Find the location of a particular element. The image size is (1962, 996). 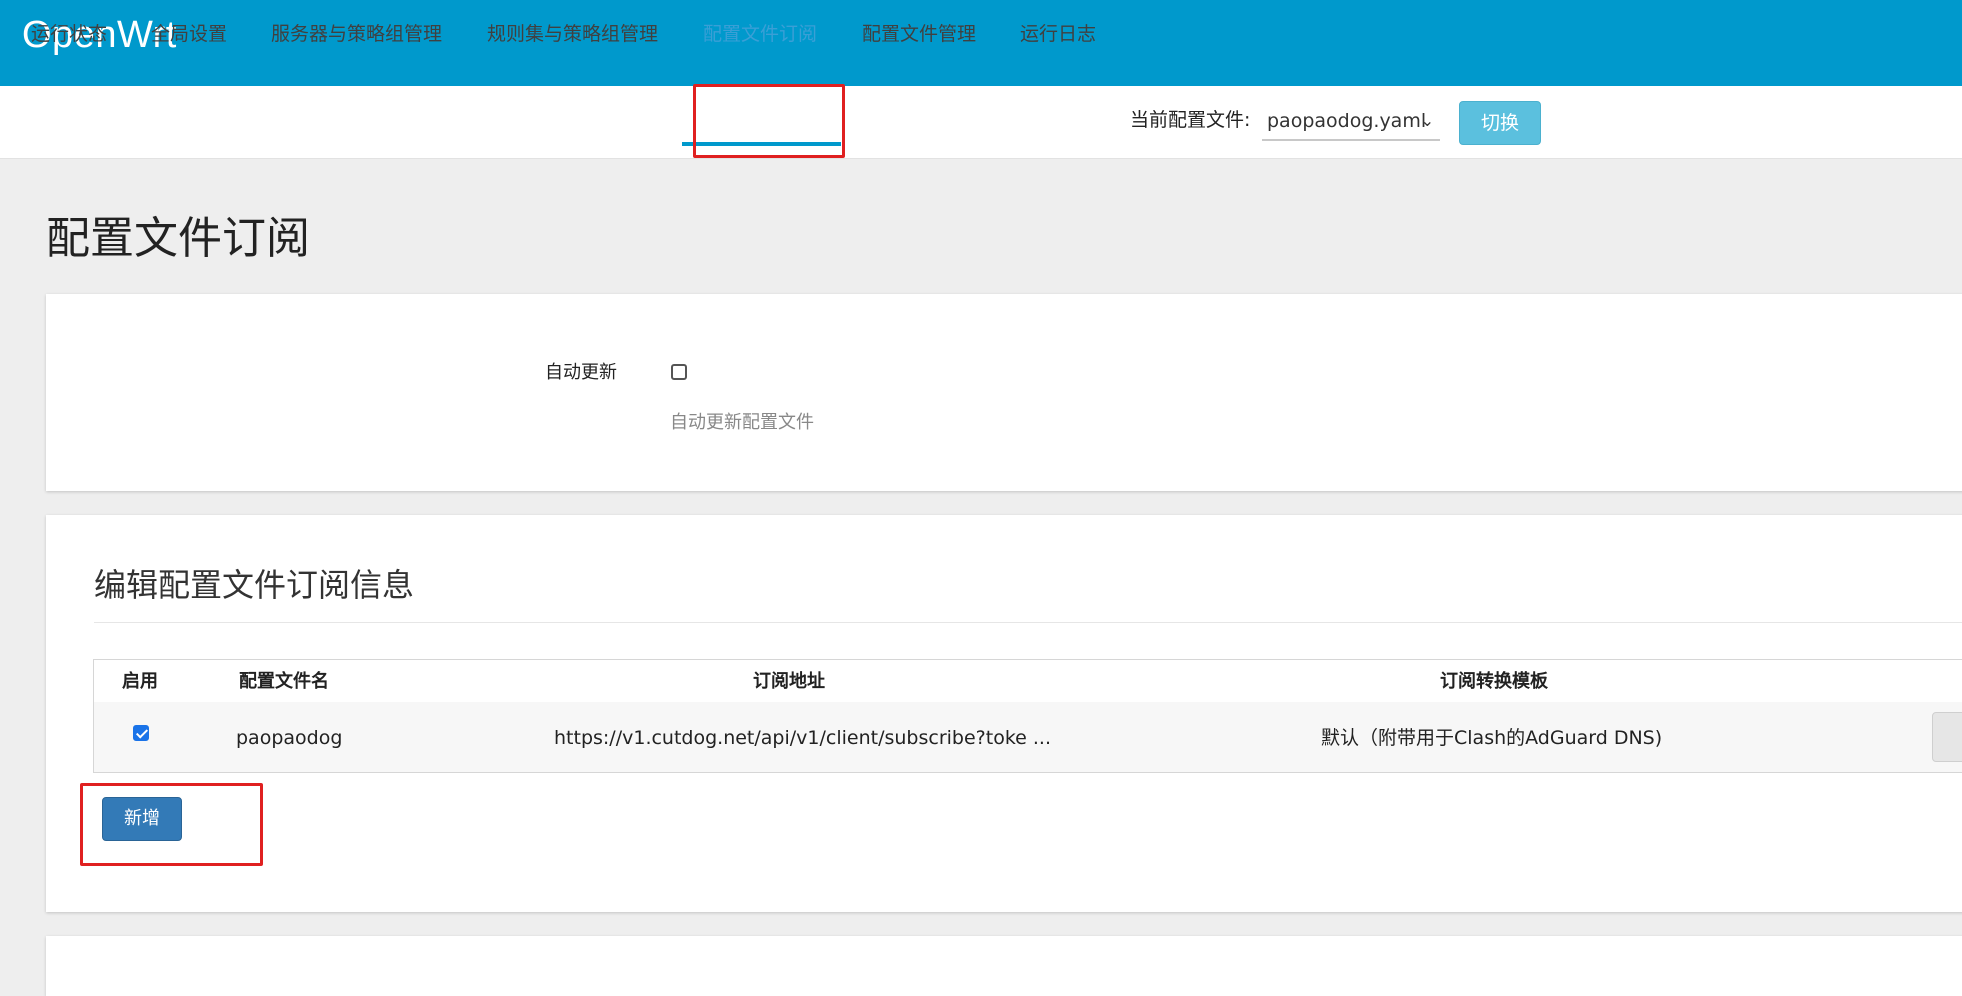

auto-update-checkbox is located at coordinates (679, 372).